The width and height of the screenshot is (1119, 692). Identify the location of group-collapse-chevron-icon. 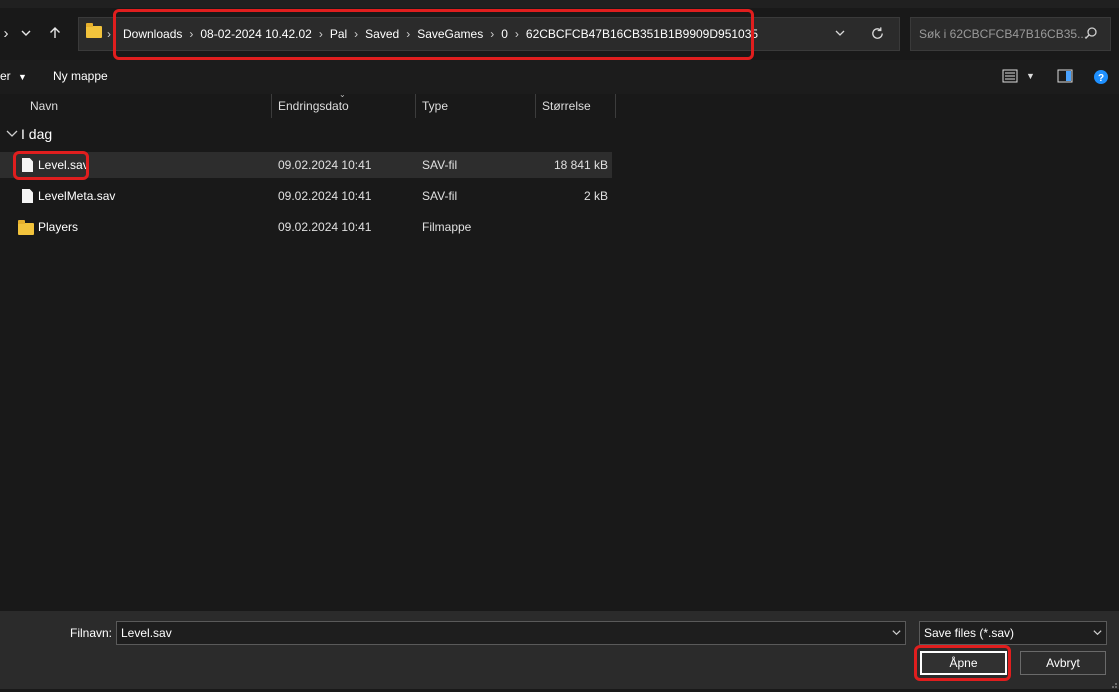
(12, 133).